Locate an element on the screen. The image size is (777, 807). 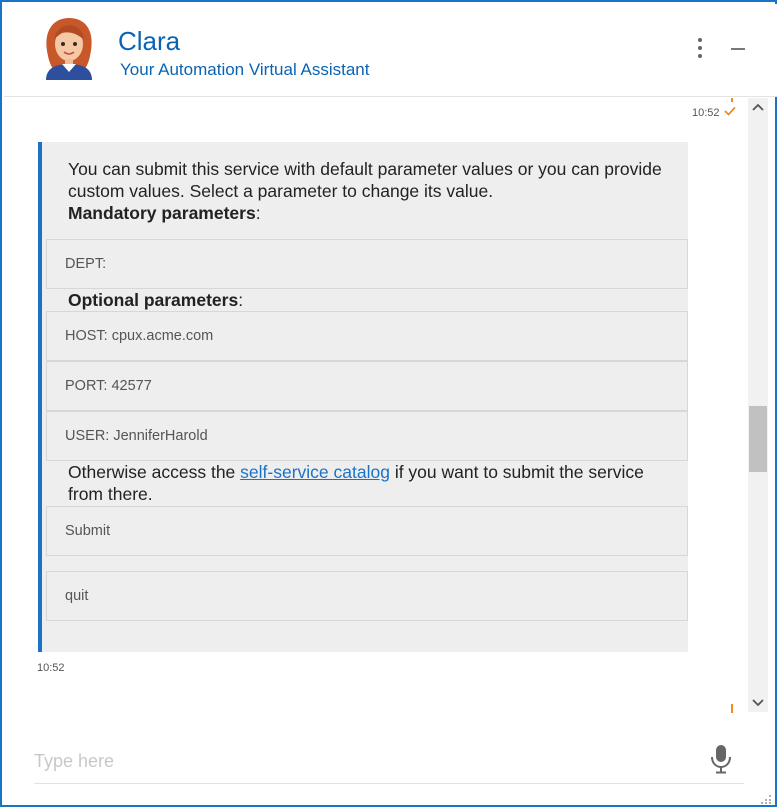
optional-heading: Optional parameters: is located at coordinates (373, 300).